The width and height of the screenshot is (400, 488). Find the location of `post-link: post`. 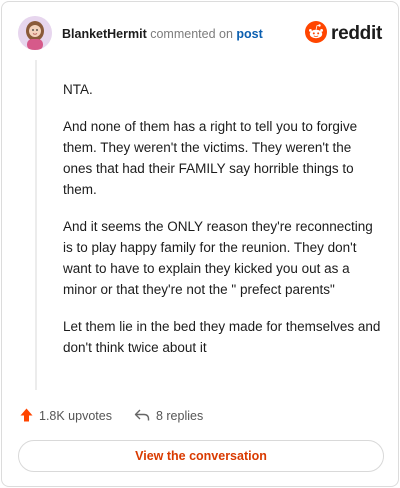

post-link: post is located at coordinates (249, 34).